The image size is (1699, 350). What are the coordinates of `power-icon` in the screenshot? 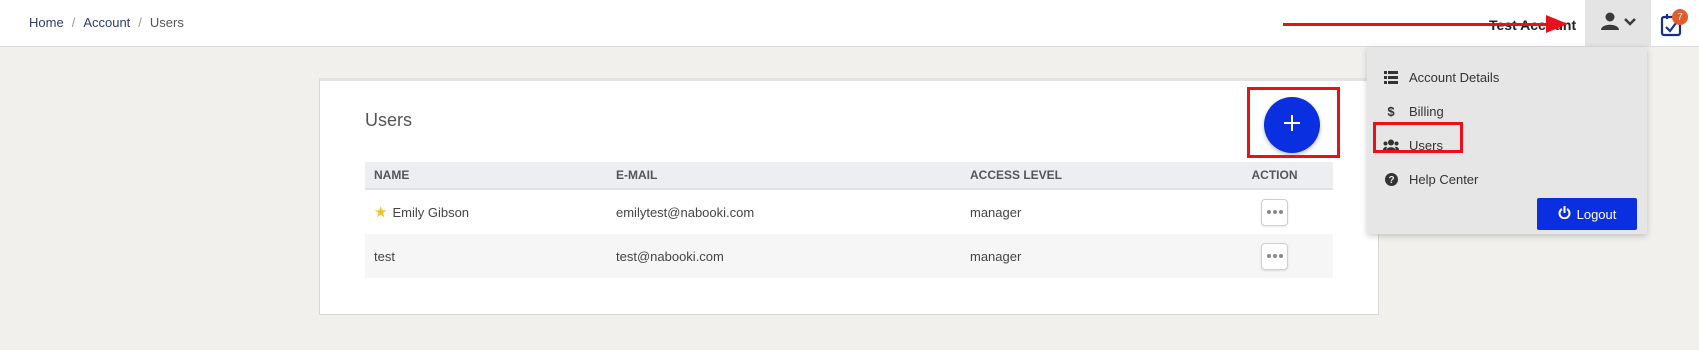 It's located at (1564, 214).